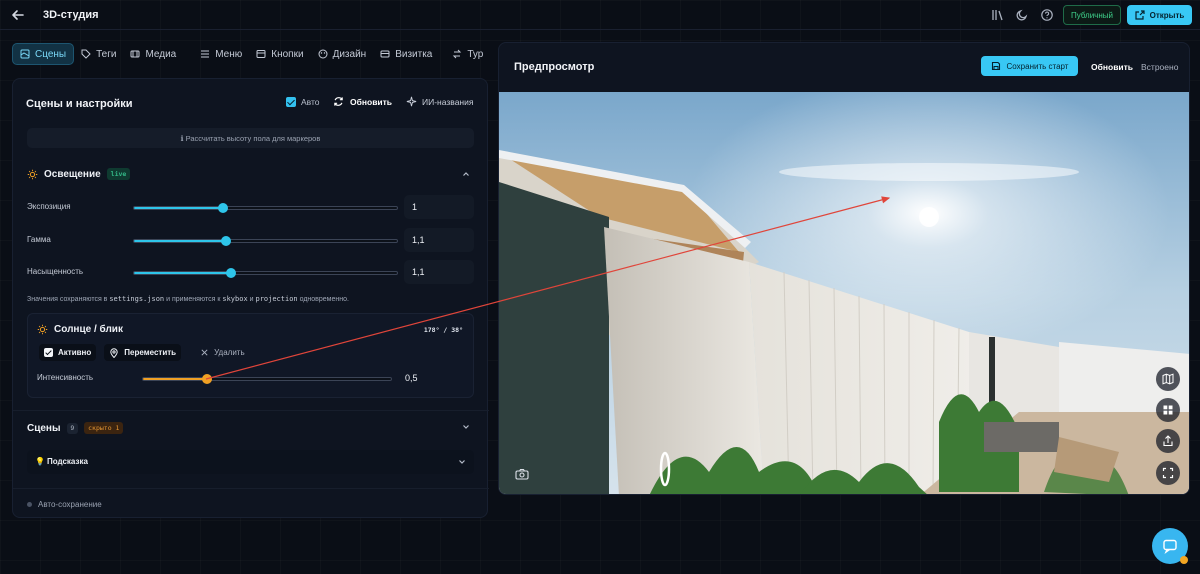 The image size is (1200, 574). I want to click on saturation-slider-row: Насыщенность 1,1, so click(250, 272).